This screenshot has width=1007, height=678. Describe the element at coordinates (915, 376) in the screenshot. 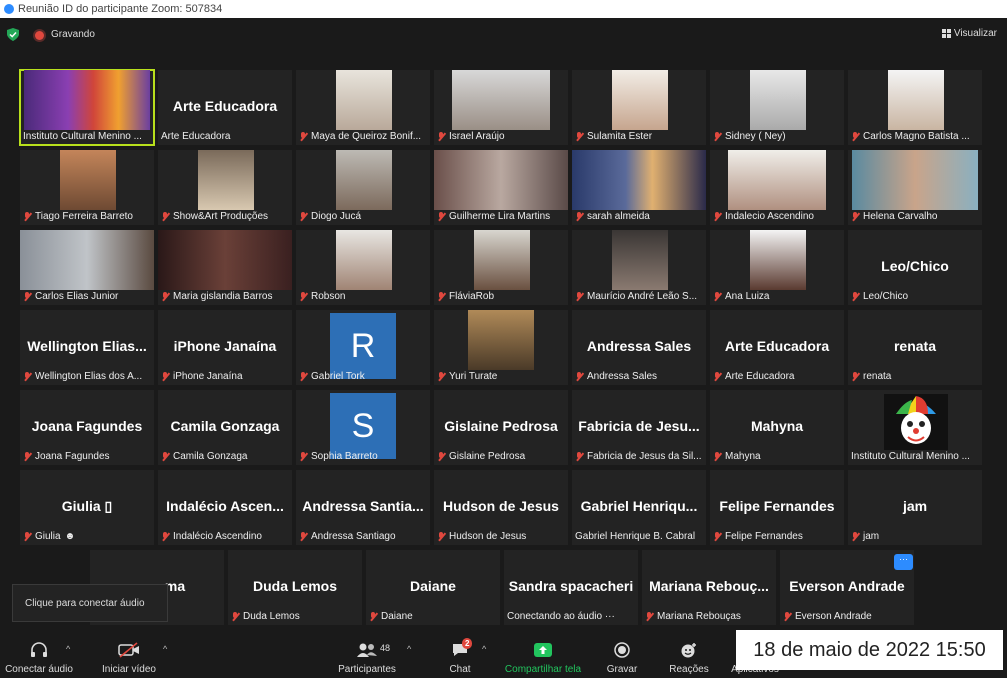

I see `participant-name: renata` at that location.